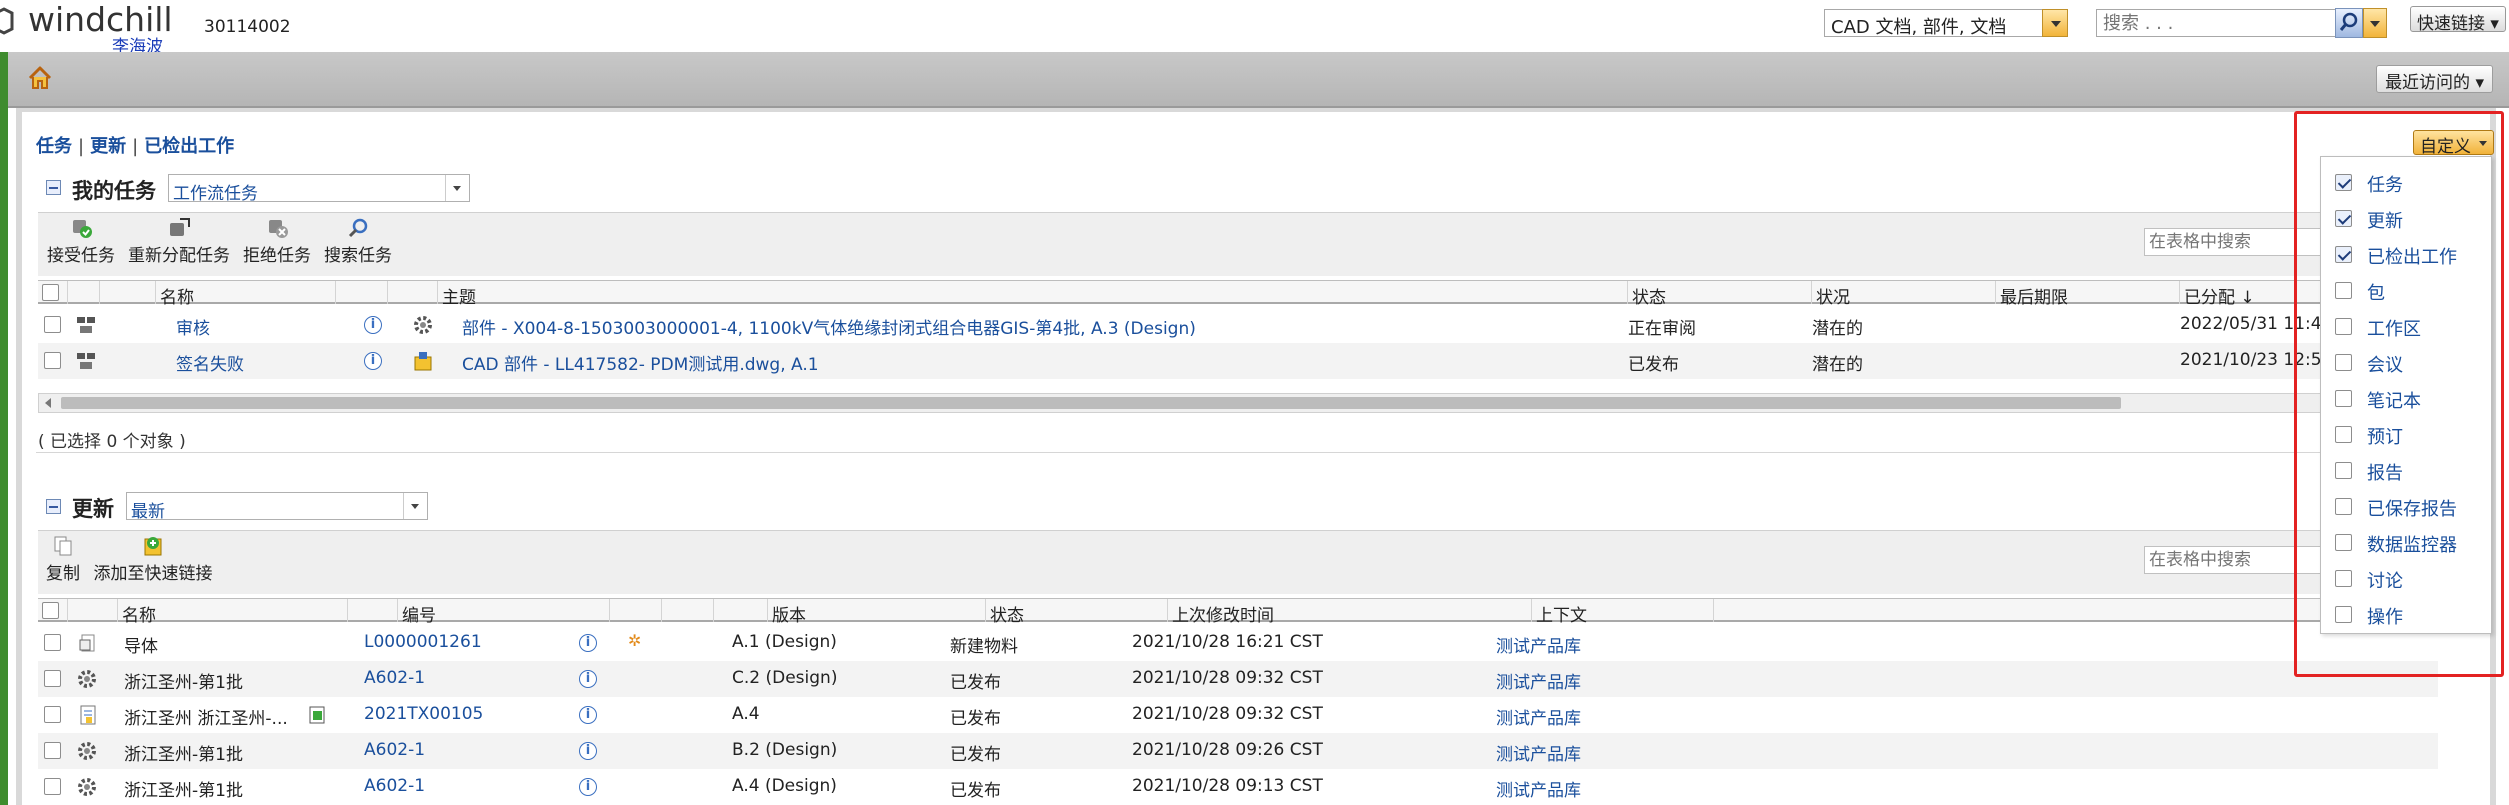  Describe the element at coordinates (54, 146) in the screenshot. I see `tab-tasks: 任务` at that location.